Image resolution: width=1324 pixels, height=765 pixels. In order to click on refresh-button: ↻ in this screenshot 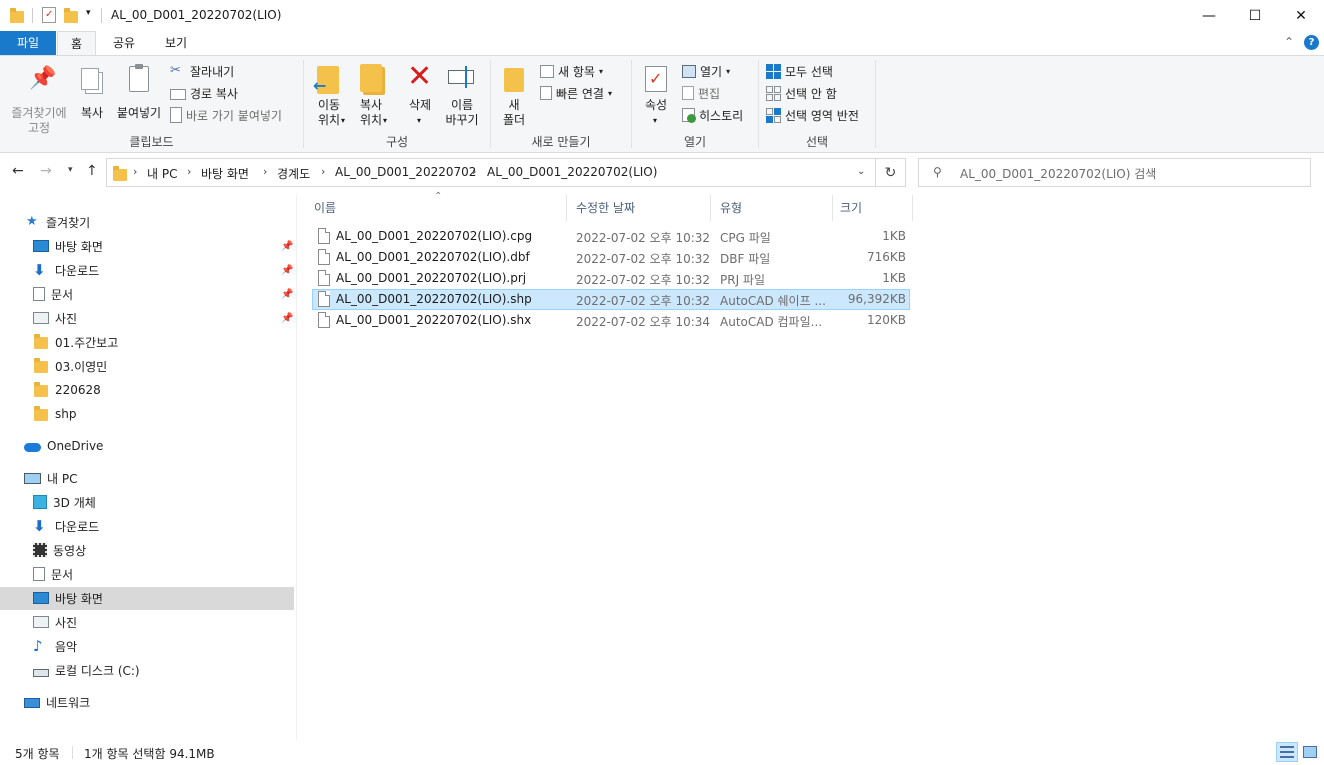, I will do `click(891, 172)`.